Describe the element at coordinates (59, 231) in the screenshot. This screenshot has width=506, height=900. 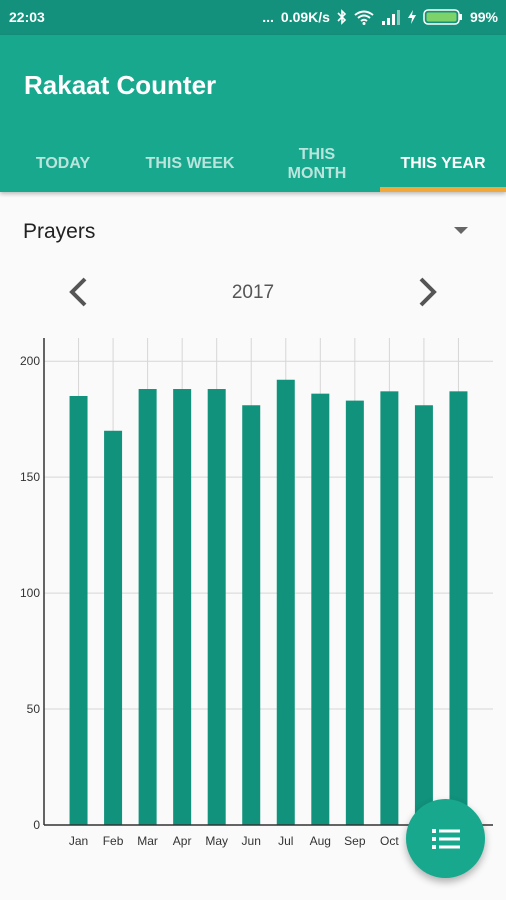
I see `filter-selected-value: Prayers` at that location.